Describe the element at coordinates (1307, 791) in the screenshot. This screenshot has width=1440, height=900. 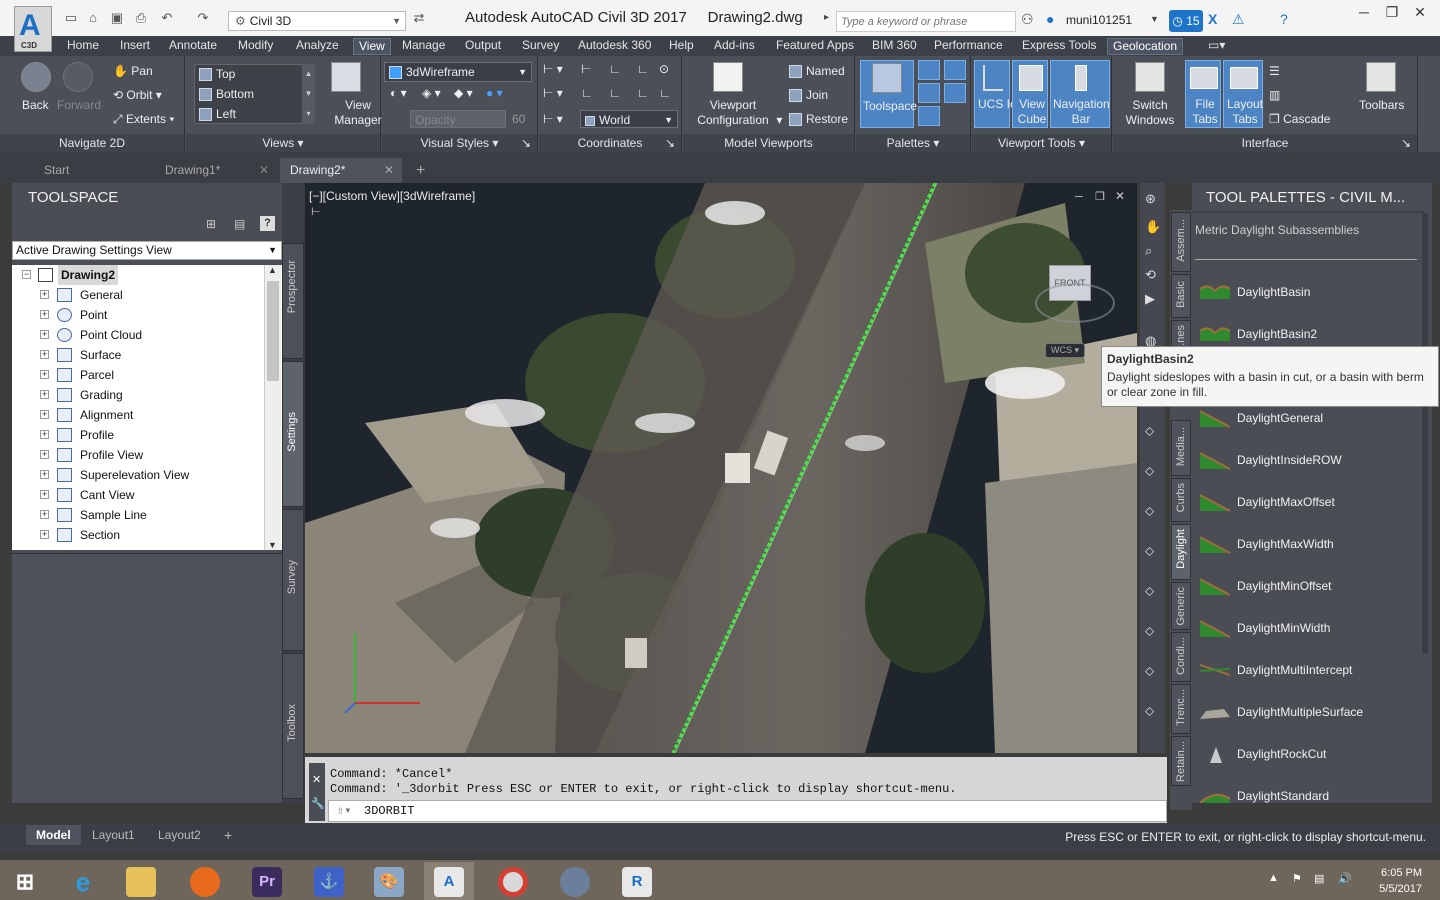
I see `palette-item-daylightstandard: DaylightStandard` at that location.